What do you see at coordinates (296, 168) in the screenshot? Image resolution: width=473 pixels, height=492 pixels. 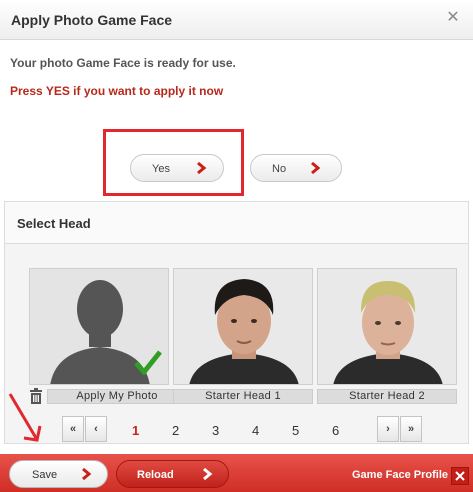 I see `no-button: No` at bounding box center [296, 168].